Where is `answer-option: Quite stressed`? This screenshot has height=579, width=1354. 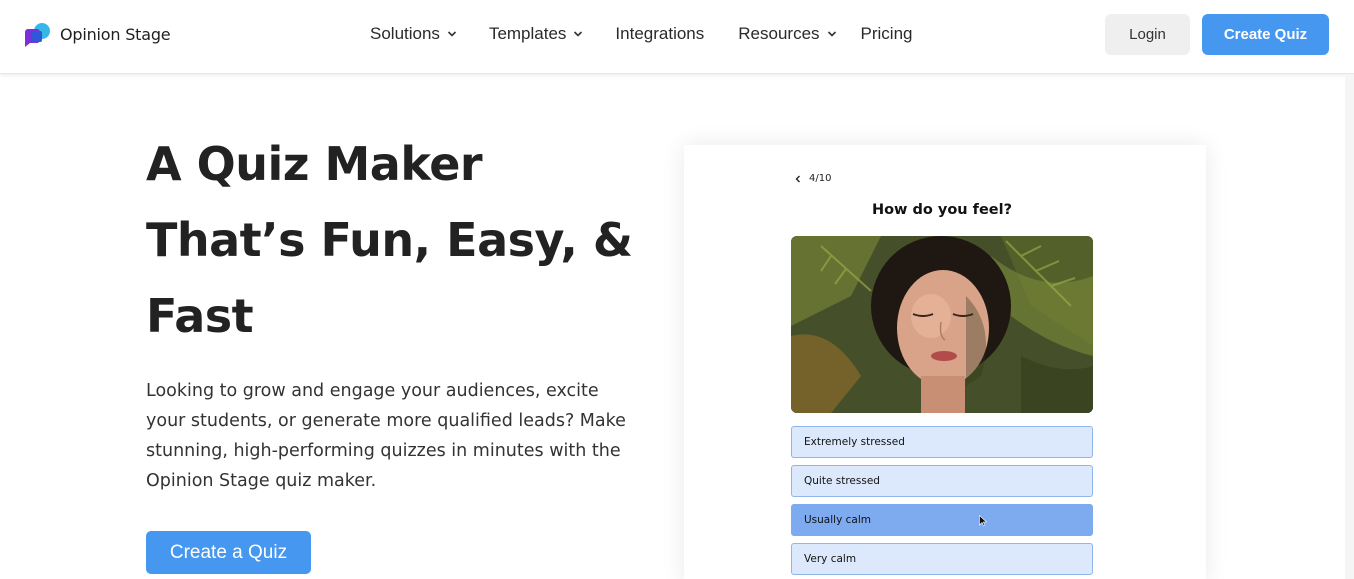 answer-option: Quite stressed is located at coordinates (942, 481).